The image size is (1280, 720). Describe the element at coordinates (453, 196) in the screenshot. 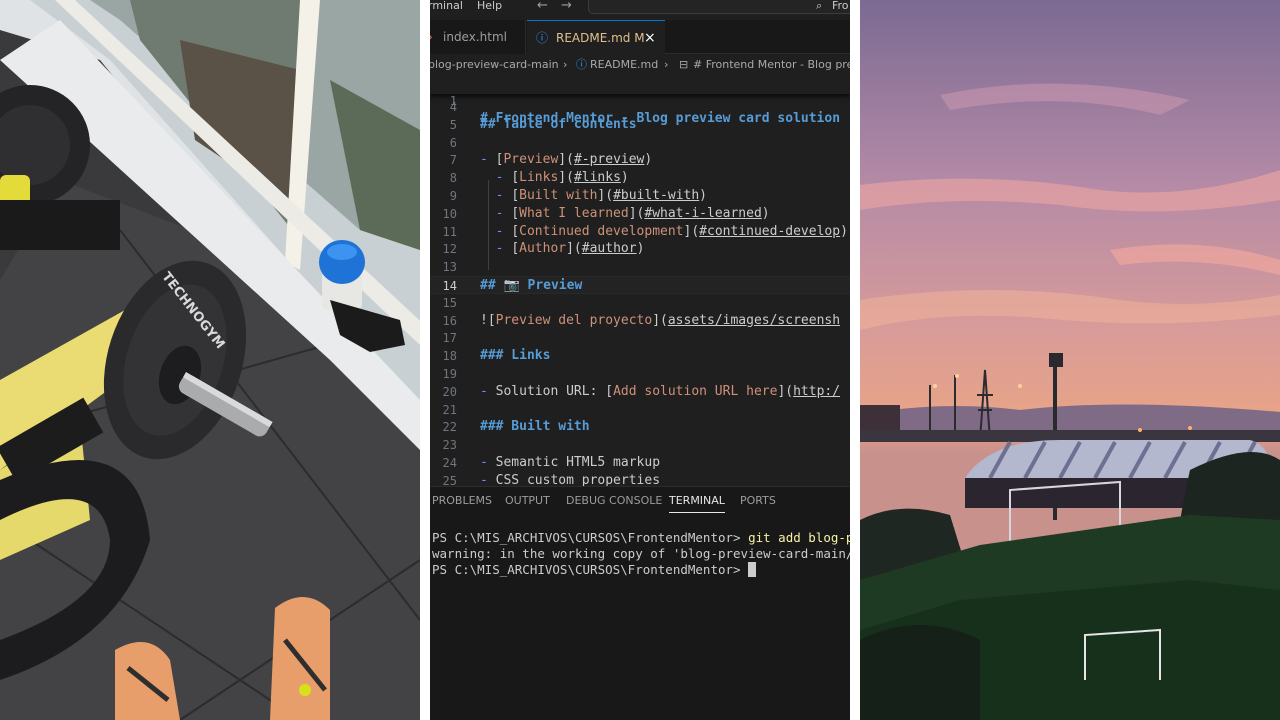

I see `line-number: 9` at that location.